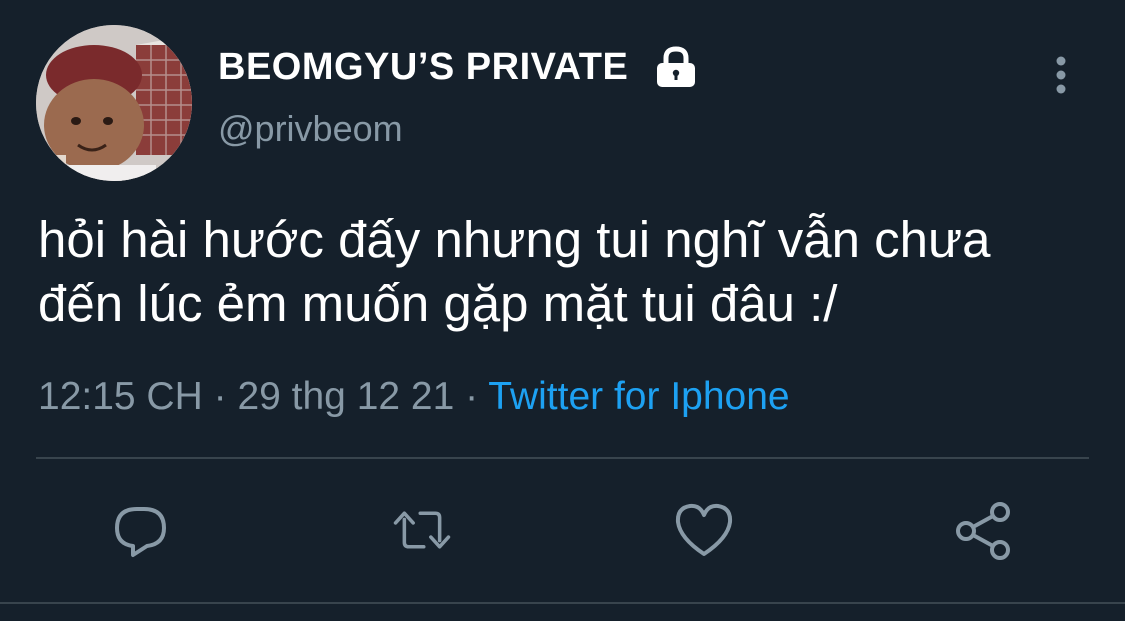  What do you see at coordinates (1061, 75) in the screenshot?
I see `more-vertical-icon` at bounding box center [1061, 75].